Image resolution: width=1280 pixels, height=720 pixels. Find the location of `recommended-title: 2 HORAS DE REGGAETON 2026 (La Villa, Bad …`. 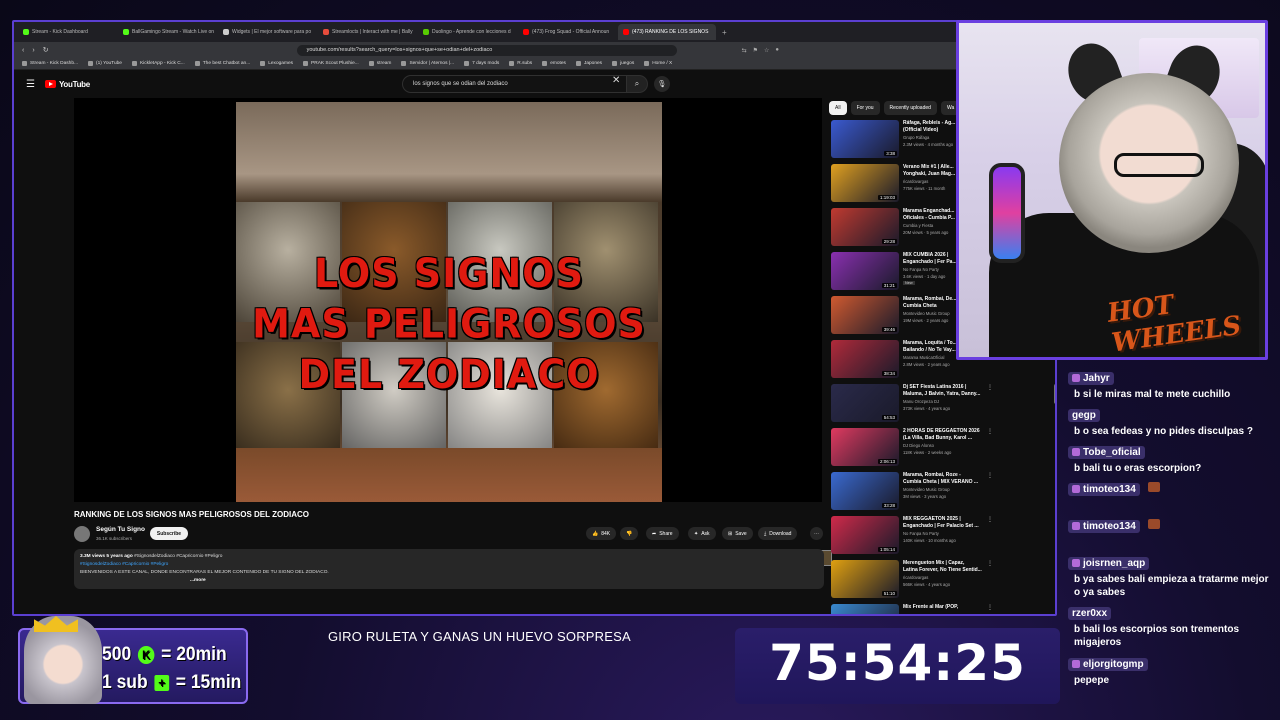

recommended-title: 2 HORAS DE REGGAETON 2026 (La Villa, Bad … is located at coordinates (979, 435).